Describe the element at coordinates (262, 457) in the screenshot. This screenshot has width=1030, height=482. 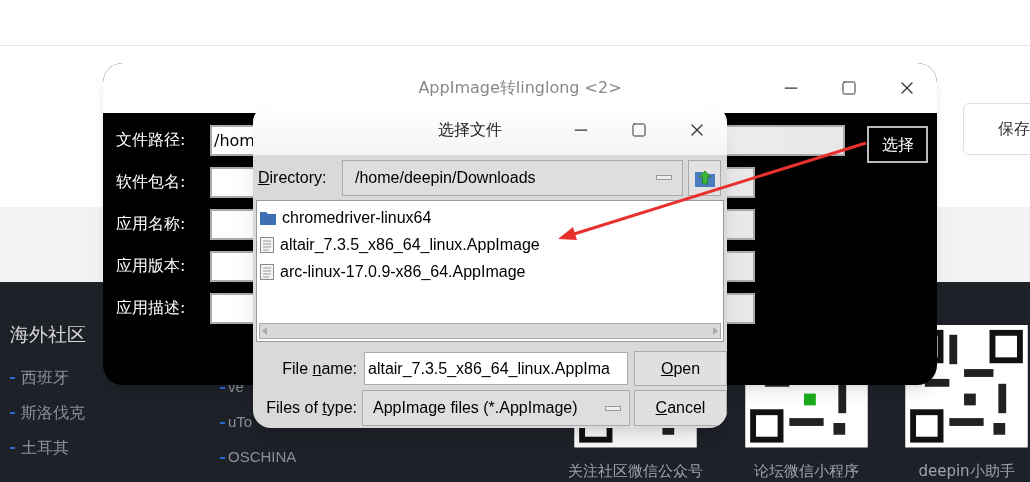
I see `footer-link: OSCHINA` at that location.